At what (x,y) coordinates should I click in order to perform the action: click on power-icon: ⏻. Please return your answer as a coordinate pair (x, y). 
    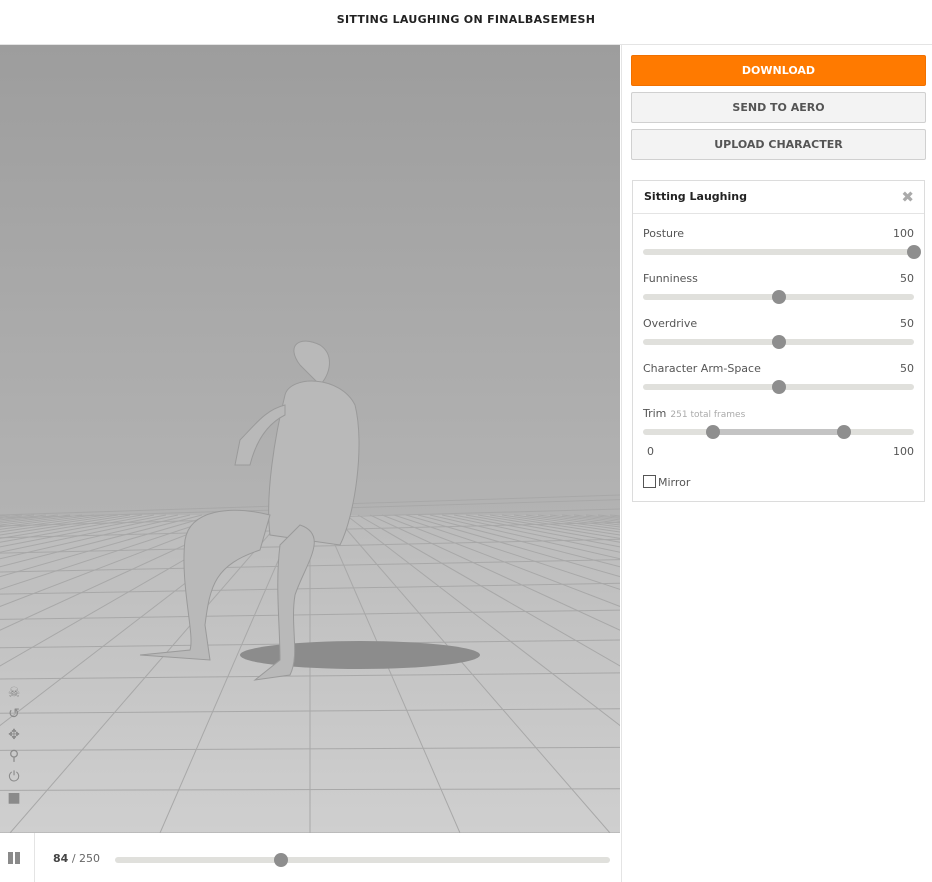
    Looking at the image, I should click on (14, 779).